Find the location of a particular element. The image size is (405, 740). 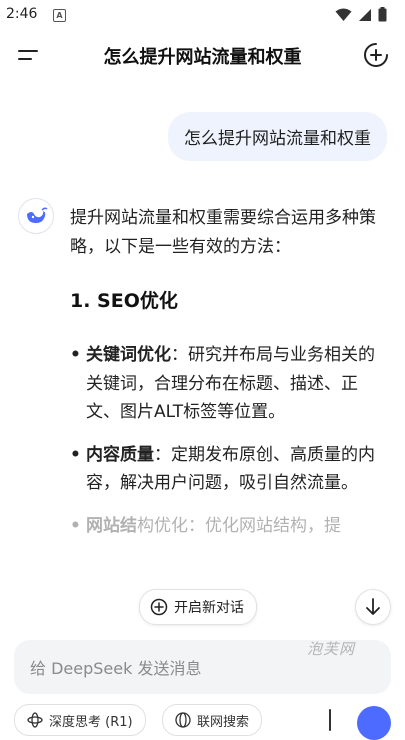

watermark: 泡芙网 is located at coordinates (330, 649).